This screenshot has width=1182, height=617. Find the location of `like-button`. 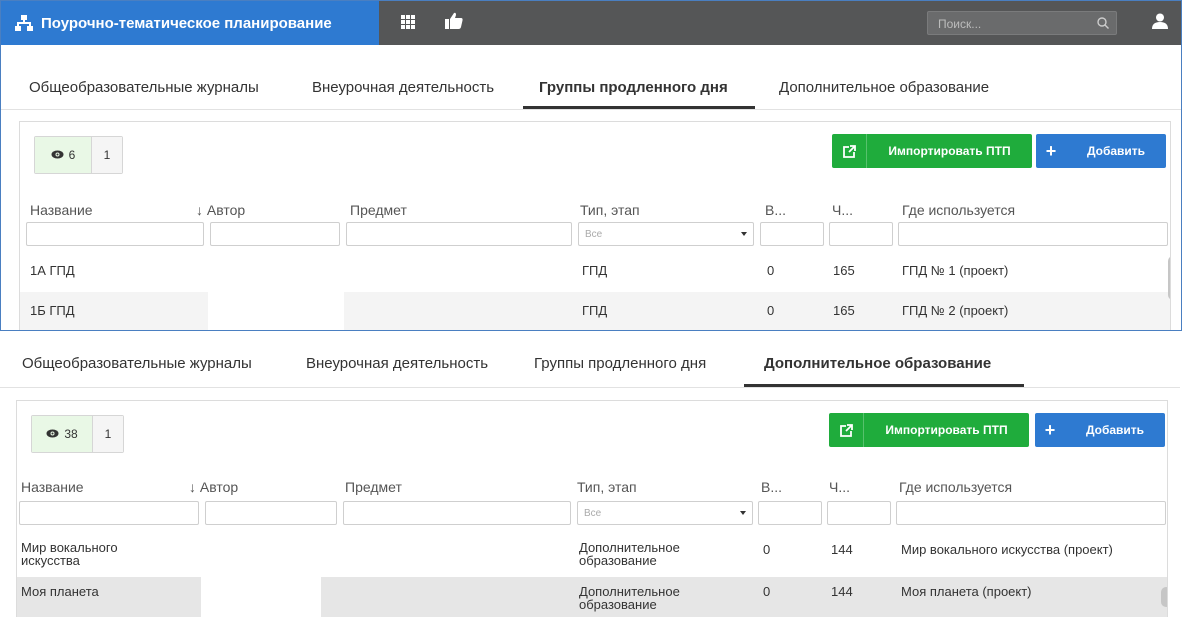

like-button is located at coordinates (454, 23).